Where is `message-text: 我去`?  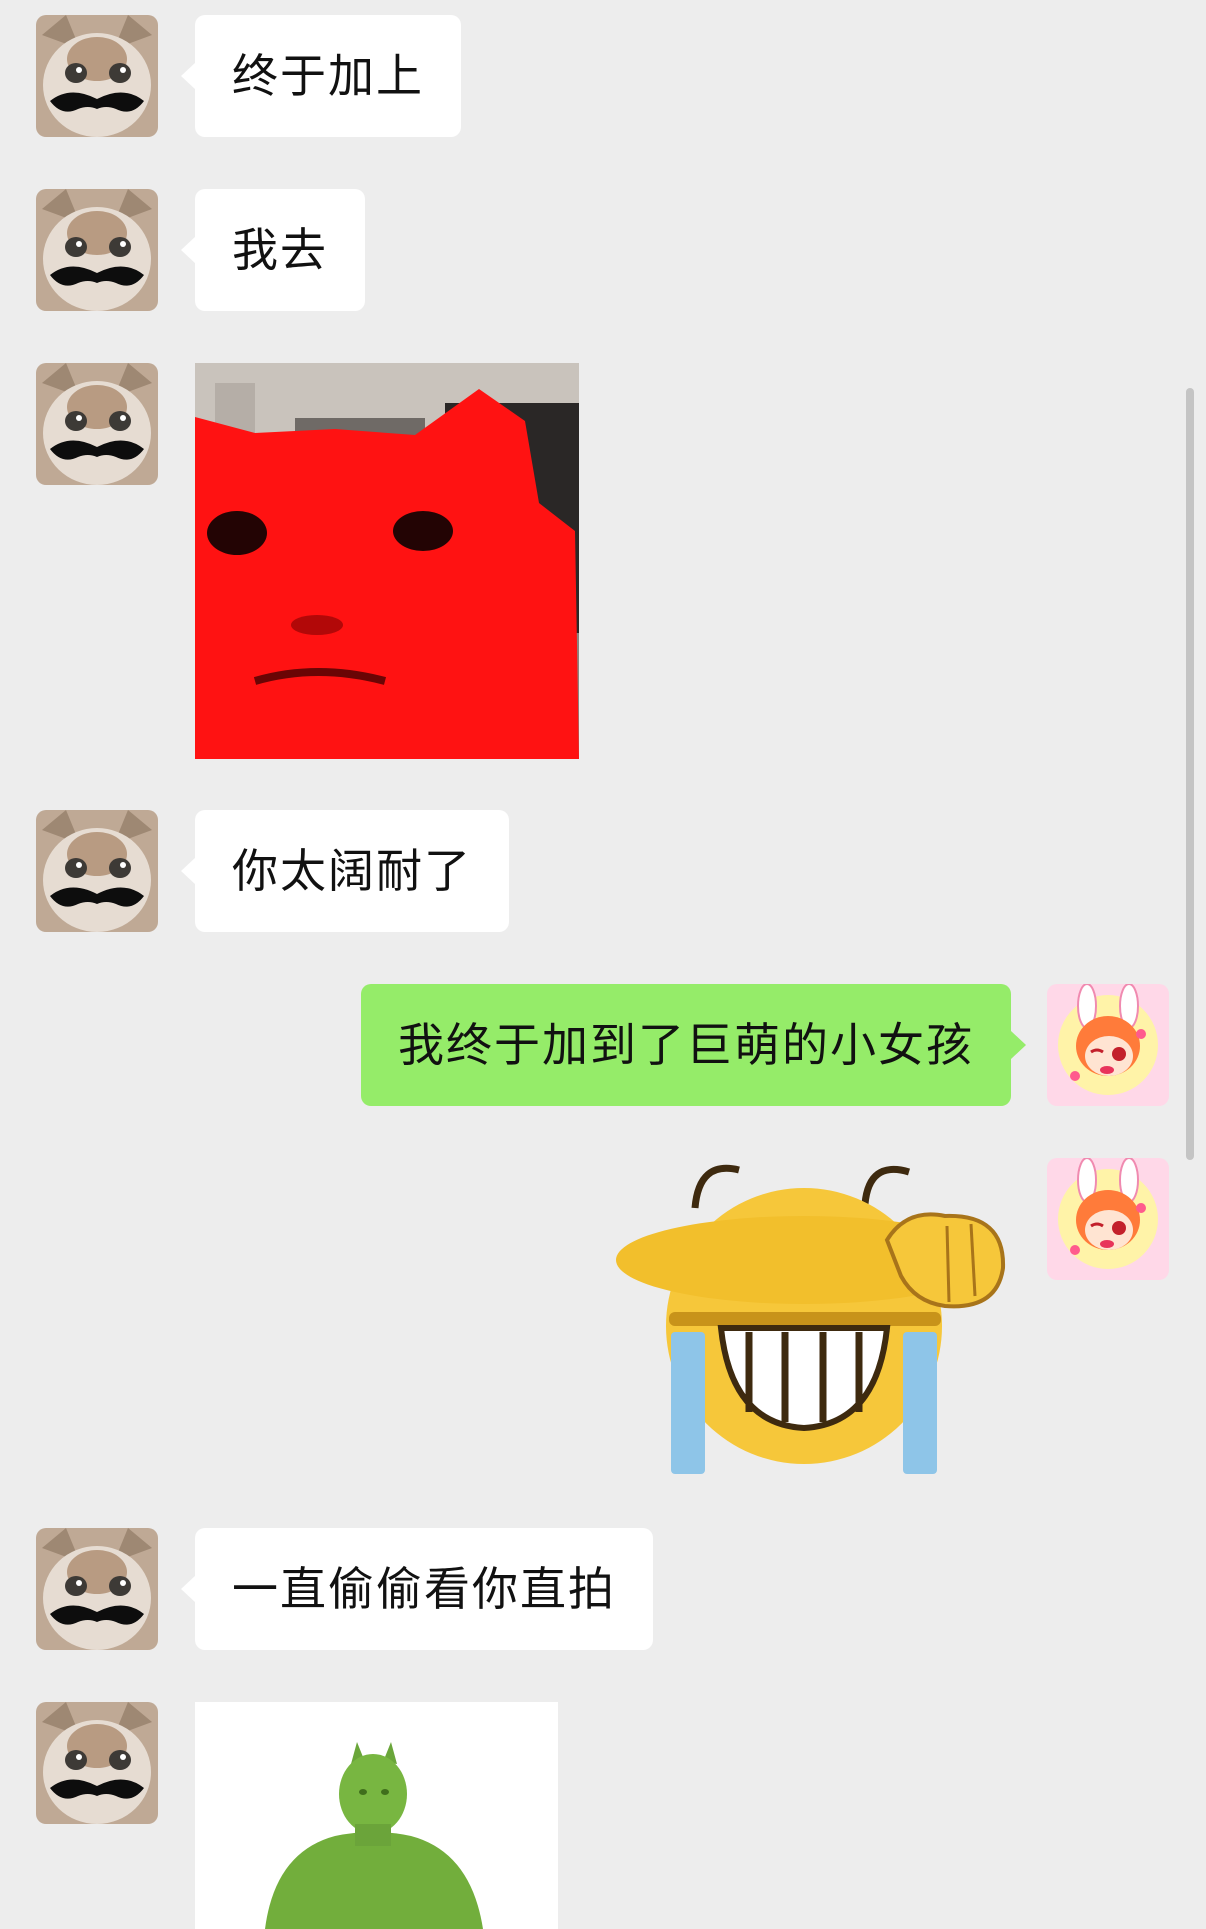
message-text: 我去 is located at coordinates (280, 250).